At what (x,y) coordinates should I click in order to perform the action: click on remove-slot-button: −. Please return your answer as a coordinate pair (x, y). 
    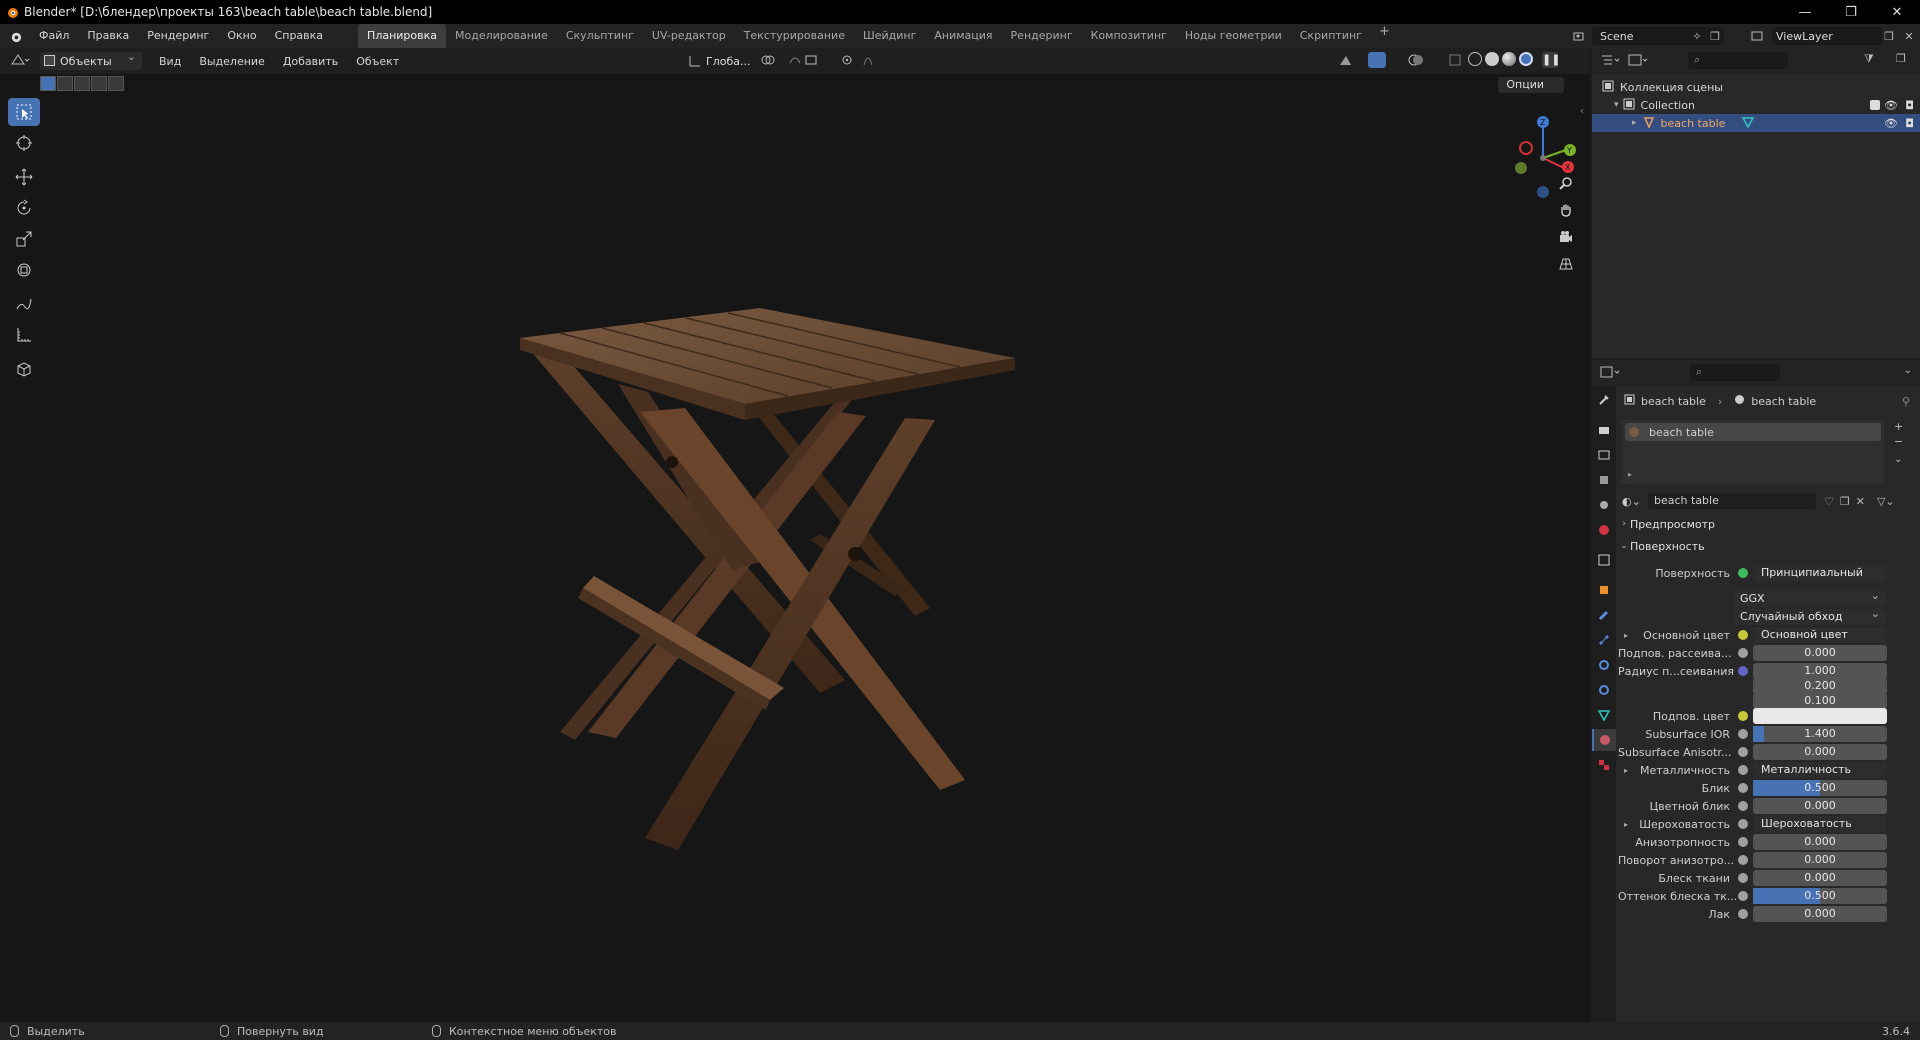
    Looking at the image, I should click on (1898, 441).